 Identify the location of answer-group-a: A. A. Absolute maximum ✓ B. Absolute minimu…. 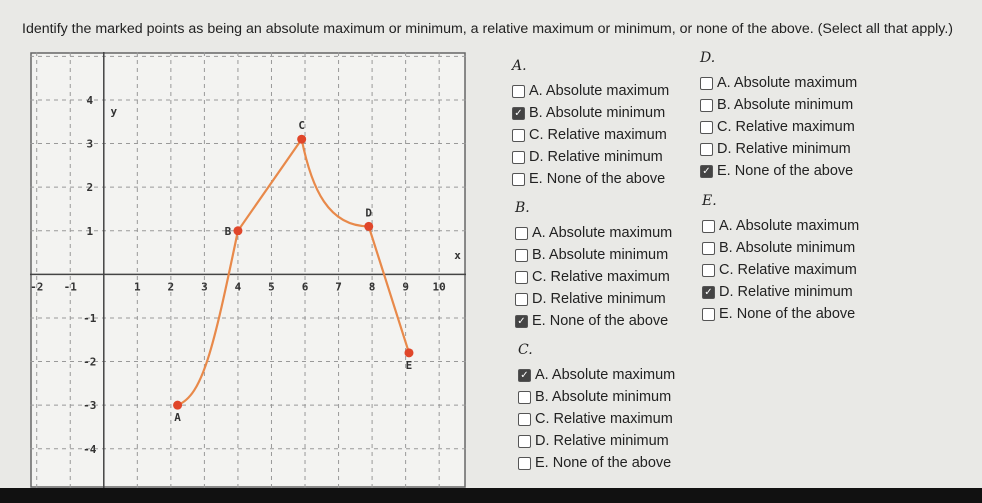
(590, 124).